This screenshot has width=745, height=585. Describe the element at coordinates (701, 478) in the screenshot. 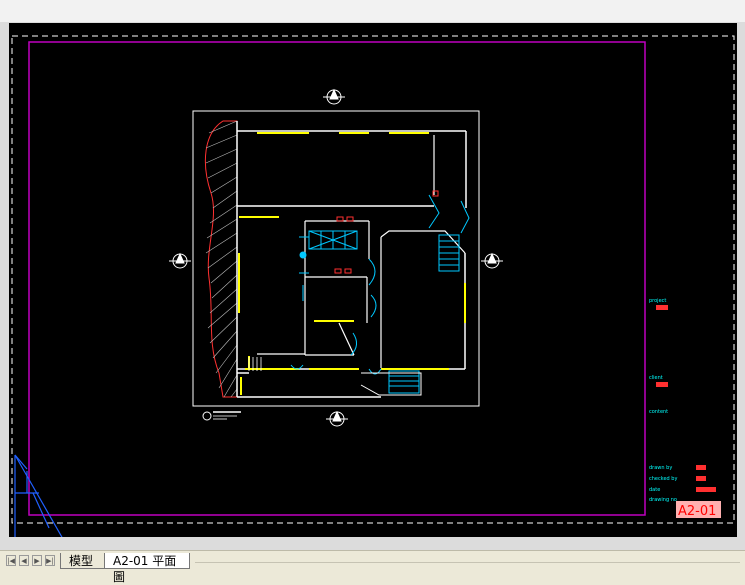

I see `checked-by-value-box` at that location.